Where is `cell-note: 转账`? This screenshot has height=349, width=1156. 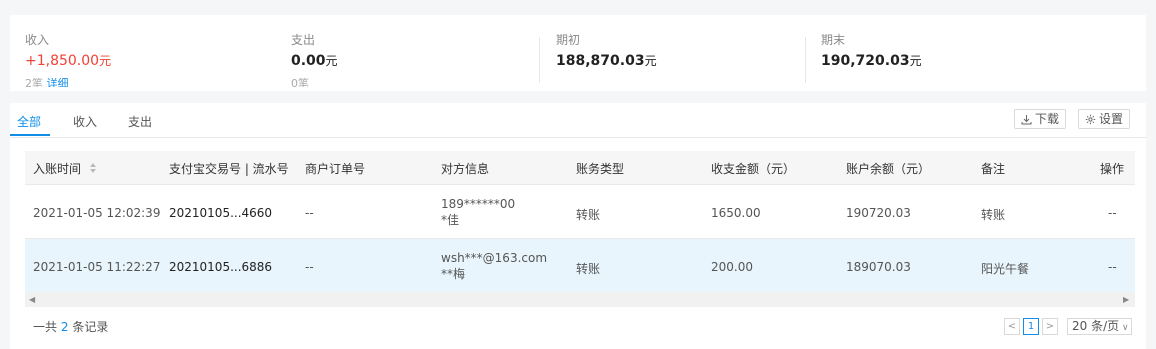 cell-note: 转账 is located at coordinates (993, 215).